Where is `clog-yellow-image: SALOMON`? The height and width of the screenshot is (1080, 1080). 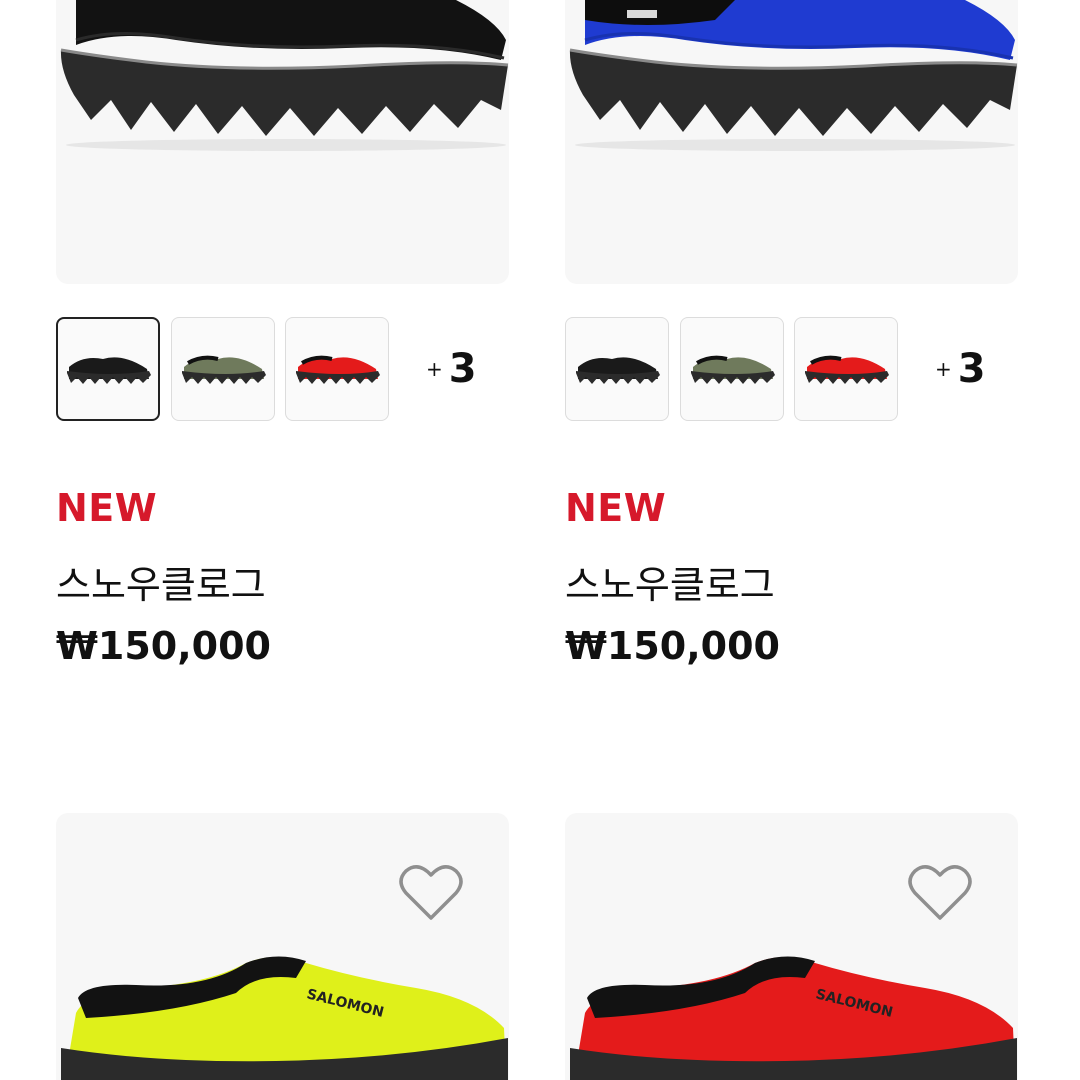
clog-yellow-image: SALOMON is located at coordinates (284, 1018).